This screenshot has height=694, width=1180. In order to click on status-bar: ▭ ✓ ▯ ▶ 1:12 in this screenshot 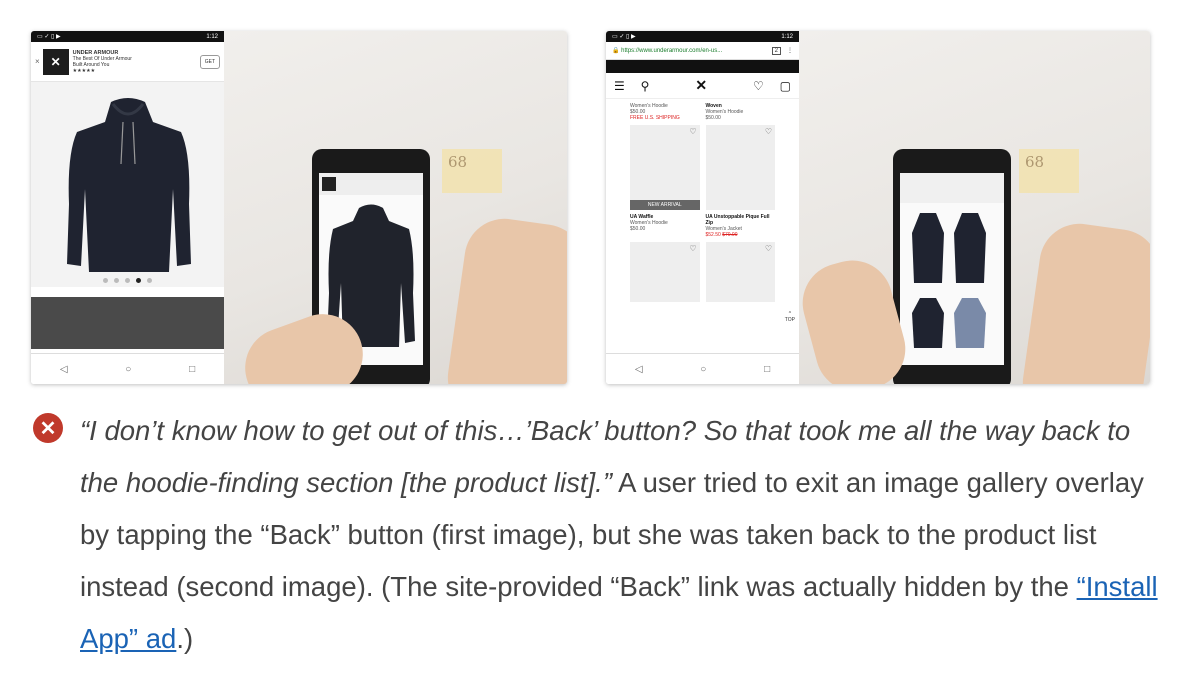, I will do `click(127, 36)`.